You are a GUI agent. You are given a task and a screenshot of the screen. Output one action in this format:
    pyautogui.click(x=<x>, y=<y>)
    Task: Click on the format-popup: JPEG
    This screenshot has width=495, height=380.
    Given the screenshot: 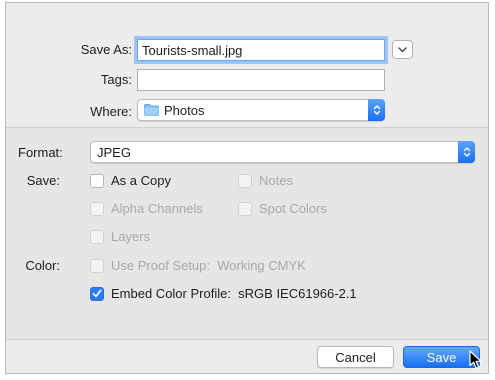 What is the action you would take?
    pyautogui.click(x=282, y=152)
    